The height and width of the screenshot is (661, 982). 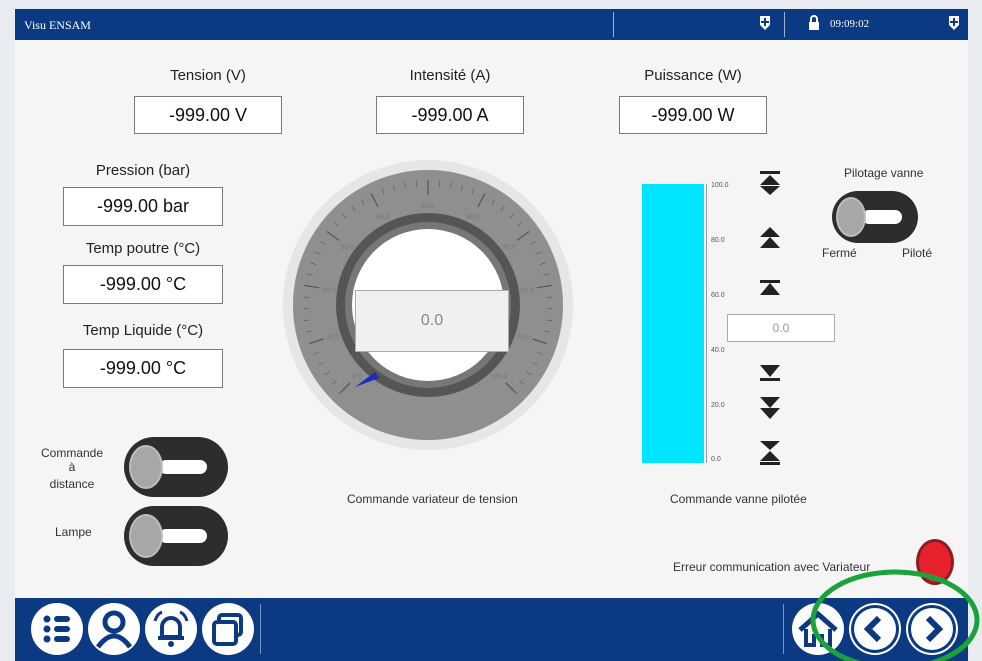 What do you see at coordinates (770, 453) in the screenshot?
I see `min-down-icon` at bounding box center [770, 453].